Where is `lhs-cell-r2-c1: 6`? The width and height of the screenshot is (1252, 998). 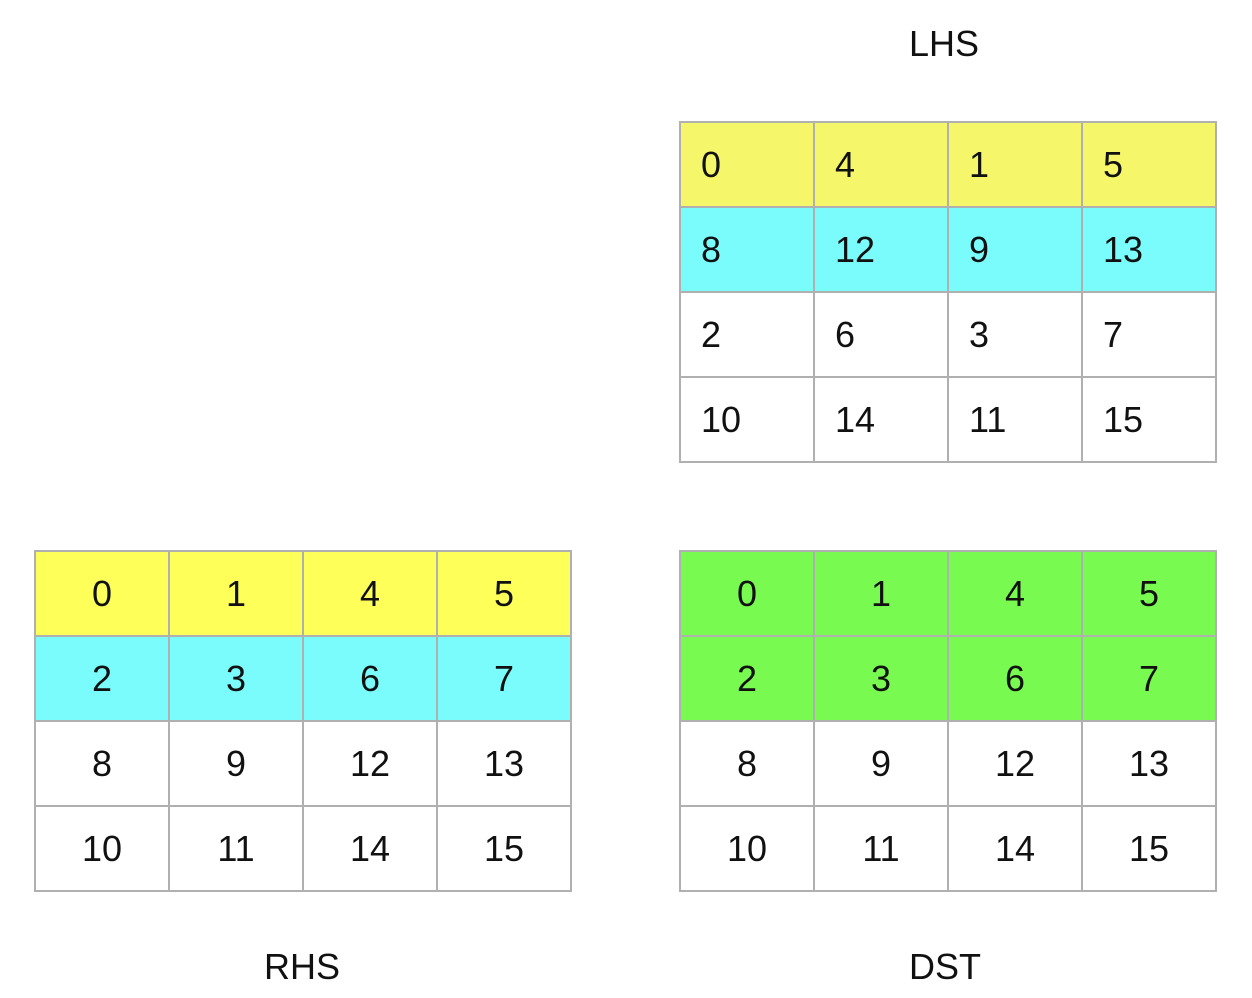 lhs-cell-r2-c1: 6 is located at coordinates (882, 335).